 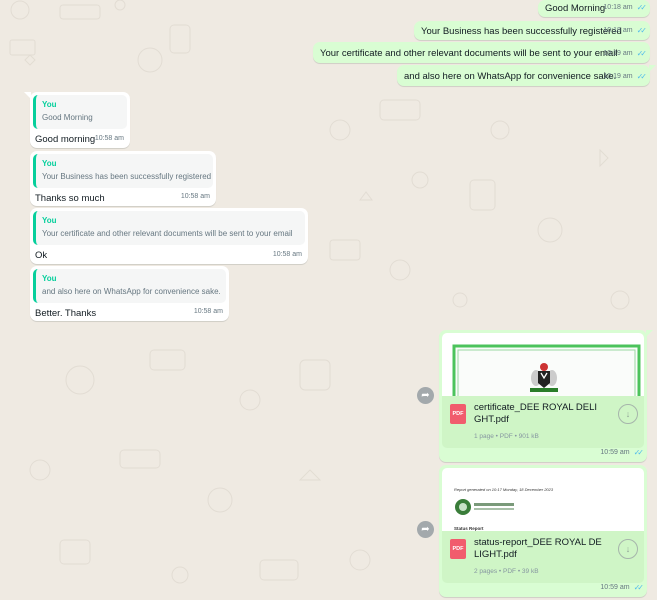 What do you see at coordinates (484, 507) in the screenshot?
I see `cac-logo-image` at bounding box center [484, 507].